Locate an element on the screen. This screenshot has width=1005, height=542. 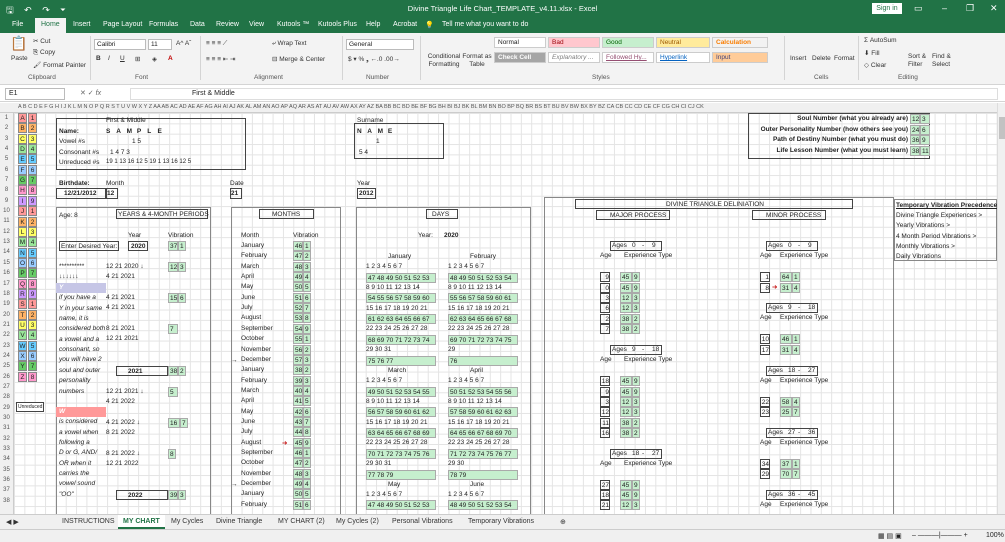
row-header: 17 is located at coordinates (6, 284).